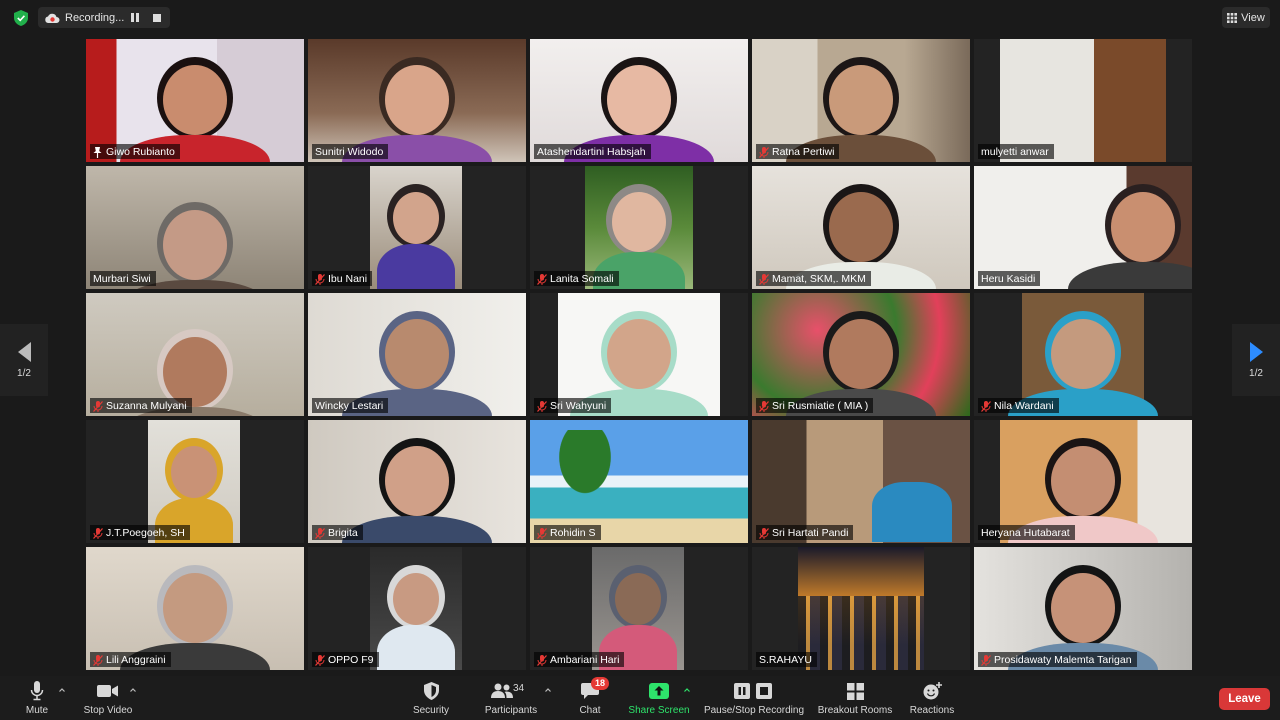 Image resolution: width=1280 pixels, height=720 pixels. I want to click on participant-tile: J.T.Poegoeh, SH, so click(195, 481).